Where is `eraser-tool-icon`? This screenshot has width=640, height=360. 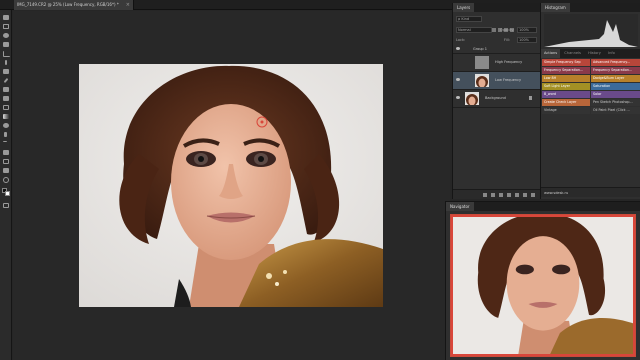
eraser-tool-icon is located at coordinates (6, 107).